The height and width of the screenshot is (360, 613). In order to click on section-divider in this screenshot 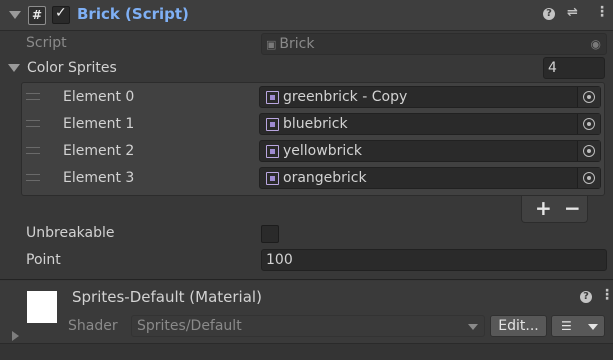, I will do `click(306, 279)`.